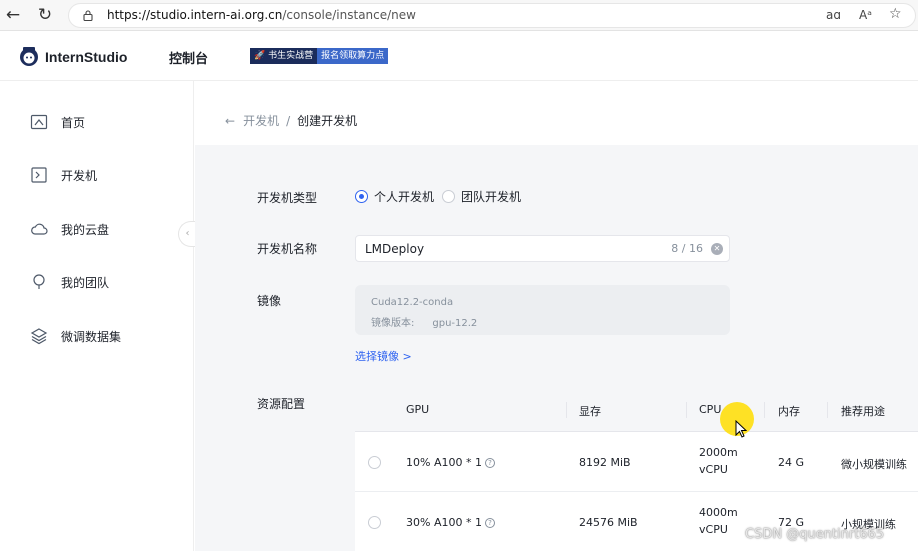 This screenshot has height=551, width=918. I want to click on sidebar-item-team: 我的团队, so click(69, 282).